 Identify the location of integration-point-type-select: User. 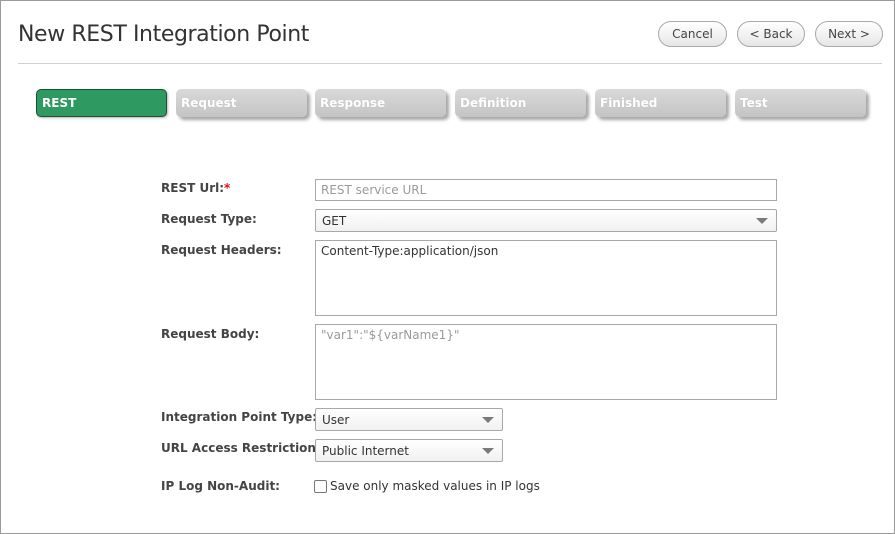
(409, 419).